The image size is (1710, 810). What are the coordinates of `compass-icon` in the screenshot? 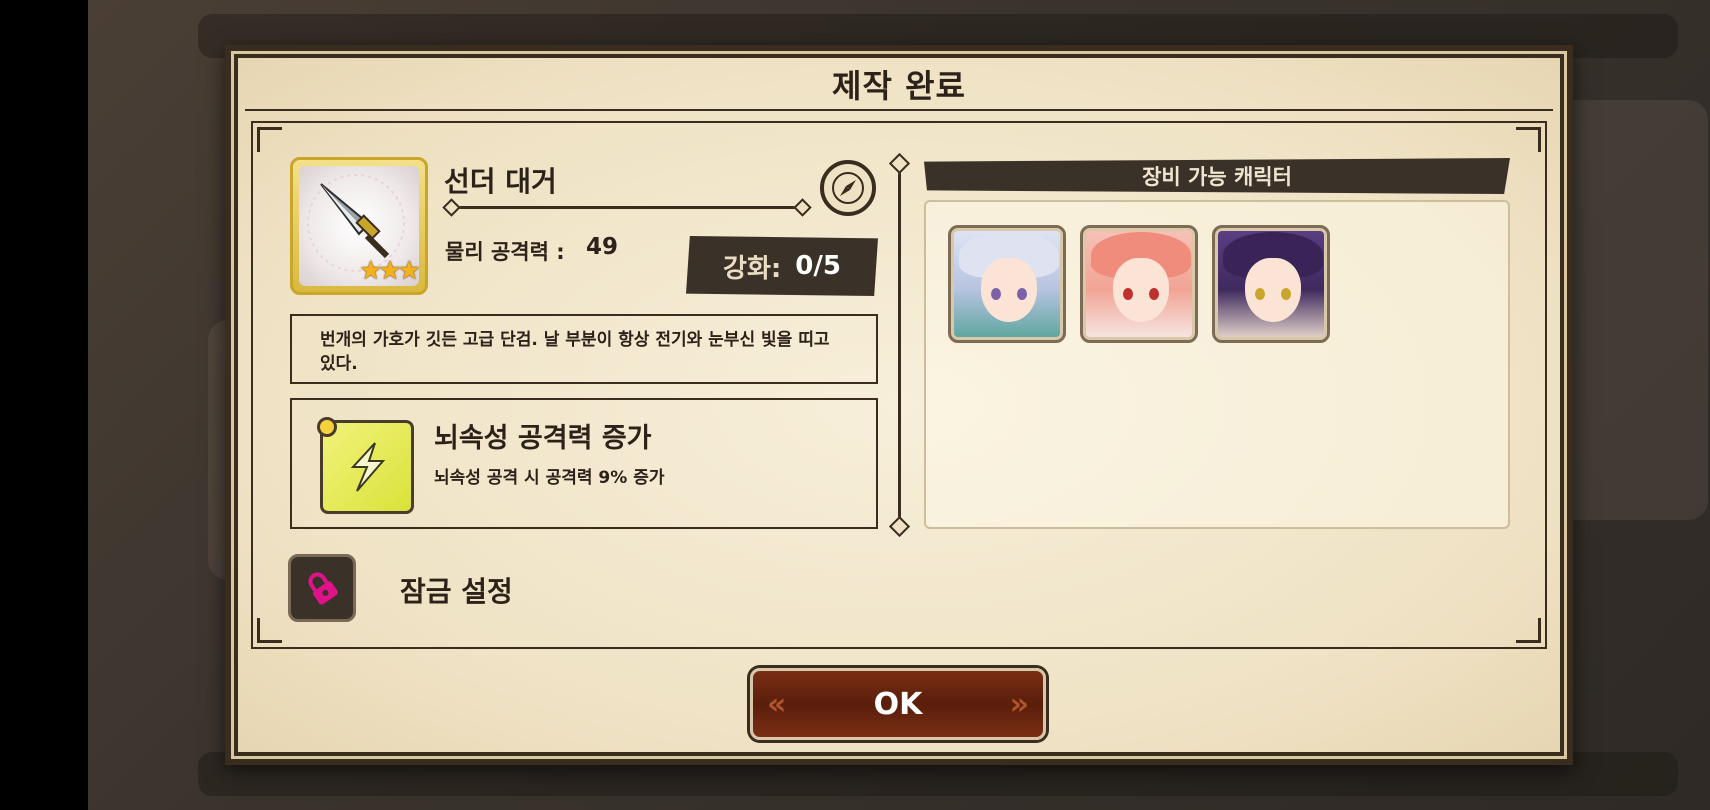 It's located at (848, 188).